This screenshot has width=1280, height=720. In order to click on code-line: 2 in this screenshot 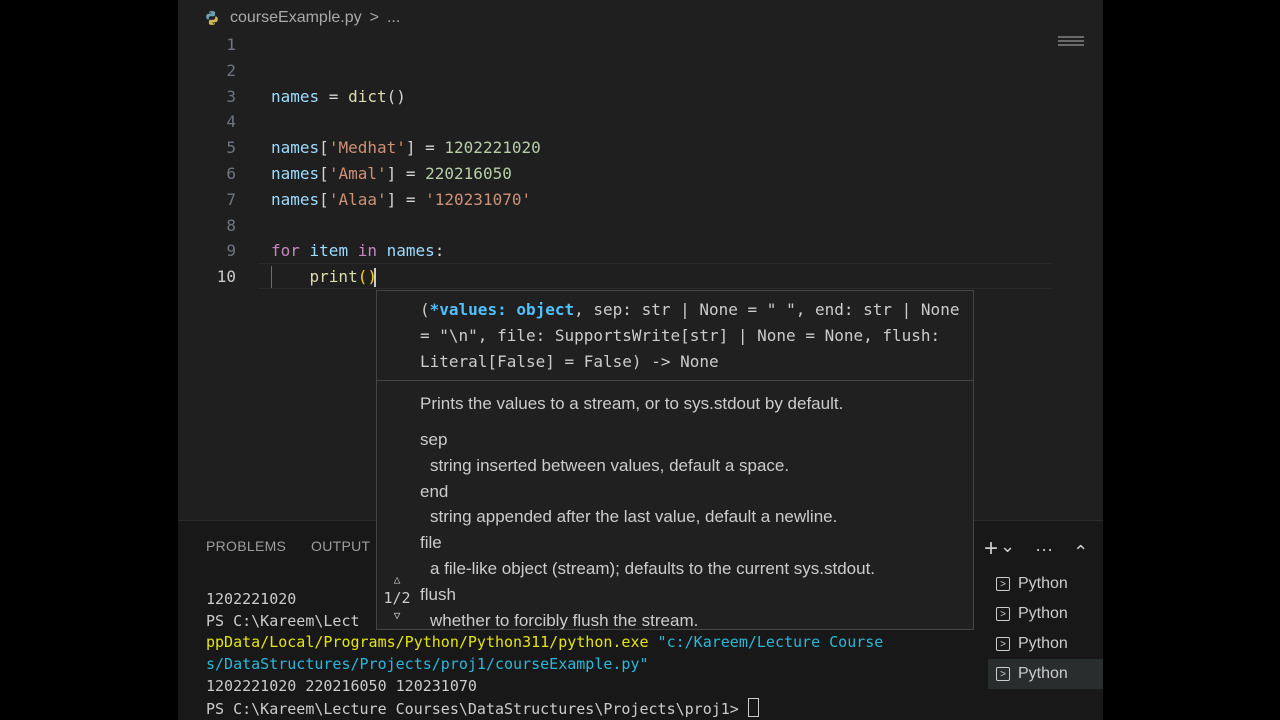, I will do `click(615, 71)`.